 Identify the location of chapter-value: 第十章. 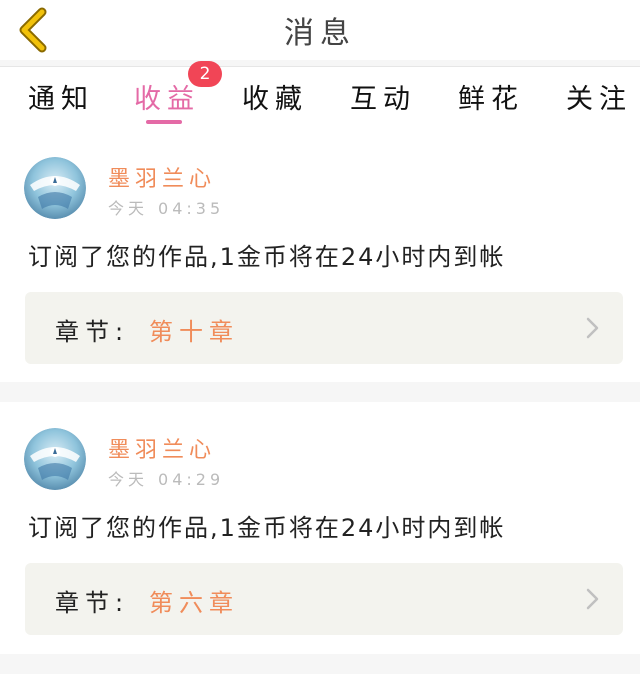
(194, 332).